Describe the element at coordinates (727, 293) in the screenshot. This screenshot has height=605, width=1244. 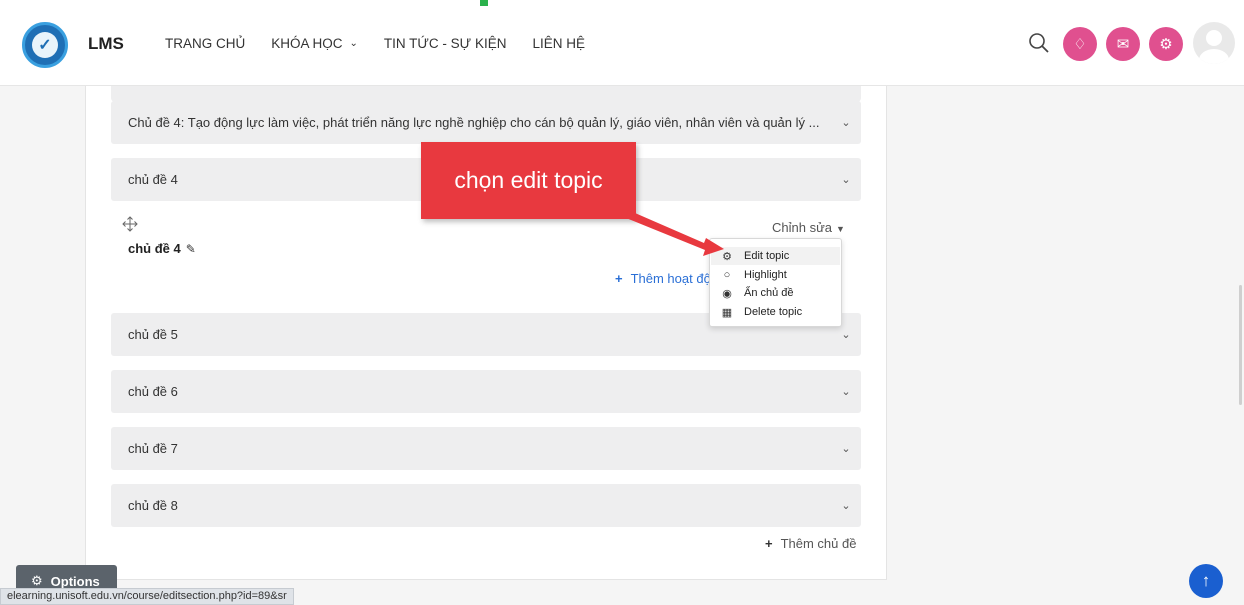
I see `eye-icon: ◉` at that location.